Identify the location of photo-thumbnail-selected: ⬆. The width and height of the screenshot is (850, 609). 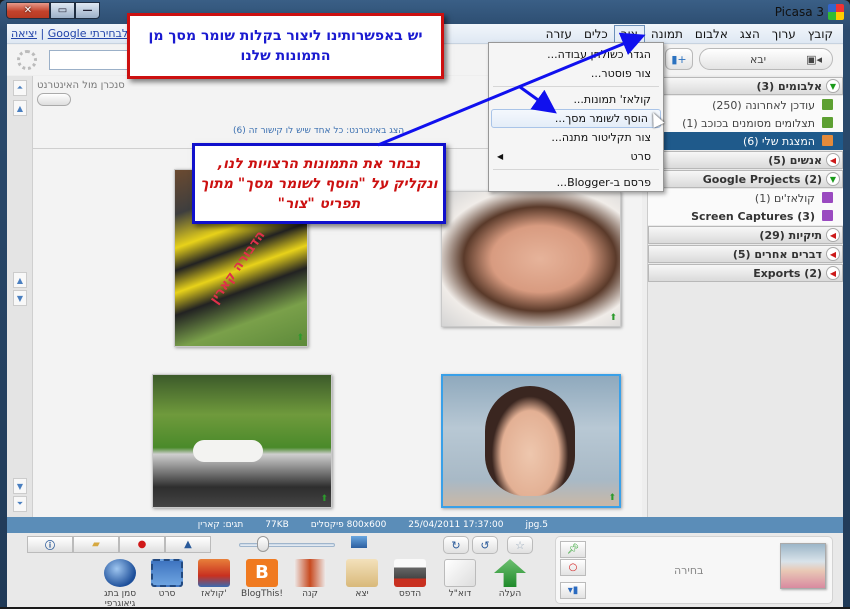
(531, 441).